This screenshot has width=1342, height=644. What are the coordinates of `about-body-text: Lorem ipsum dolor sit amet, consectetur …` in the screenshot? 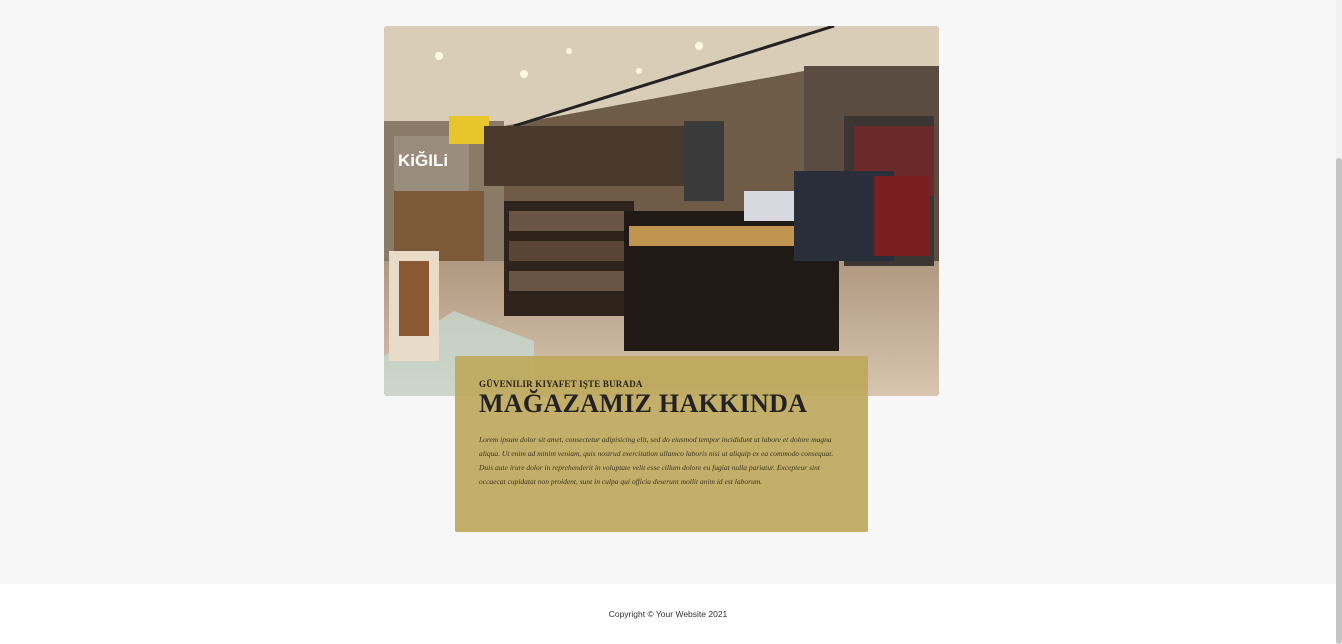 It's located at (656, 460).